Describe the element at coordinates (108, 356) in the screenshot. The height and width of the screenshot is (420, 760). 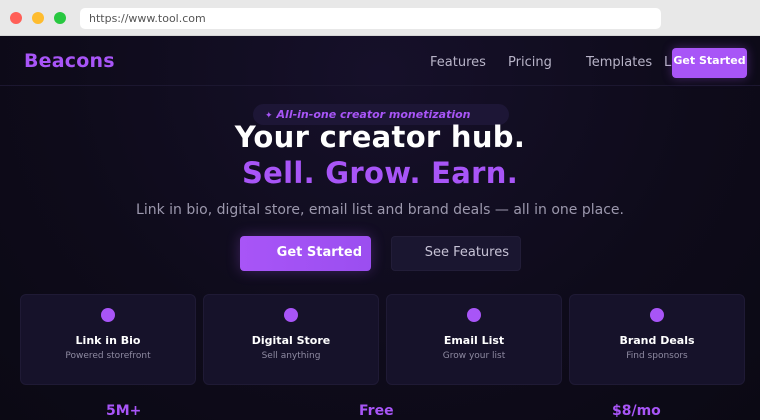
I see `feature-card-desc: Powered storefront` at that location.